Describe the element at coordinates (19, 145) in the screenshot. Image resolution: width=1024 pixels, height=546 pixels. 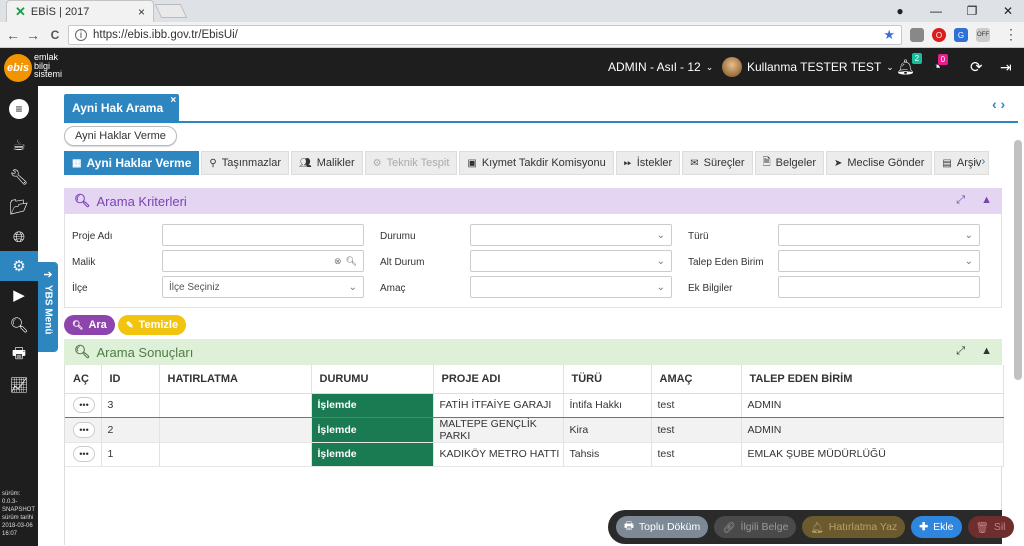
I see `coffee-icon: ☕︎` at that location.